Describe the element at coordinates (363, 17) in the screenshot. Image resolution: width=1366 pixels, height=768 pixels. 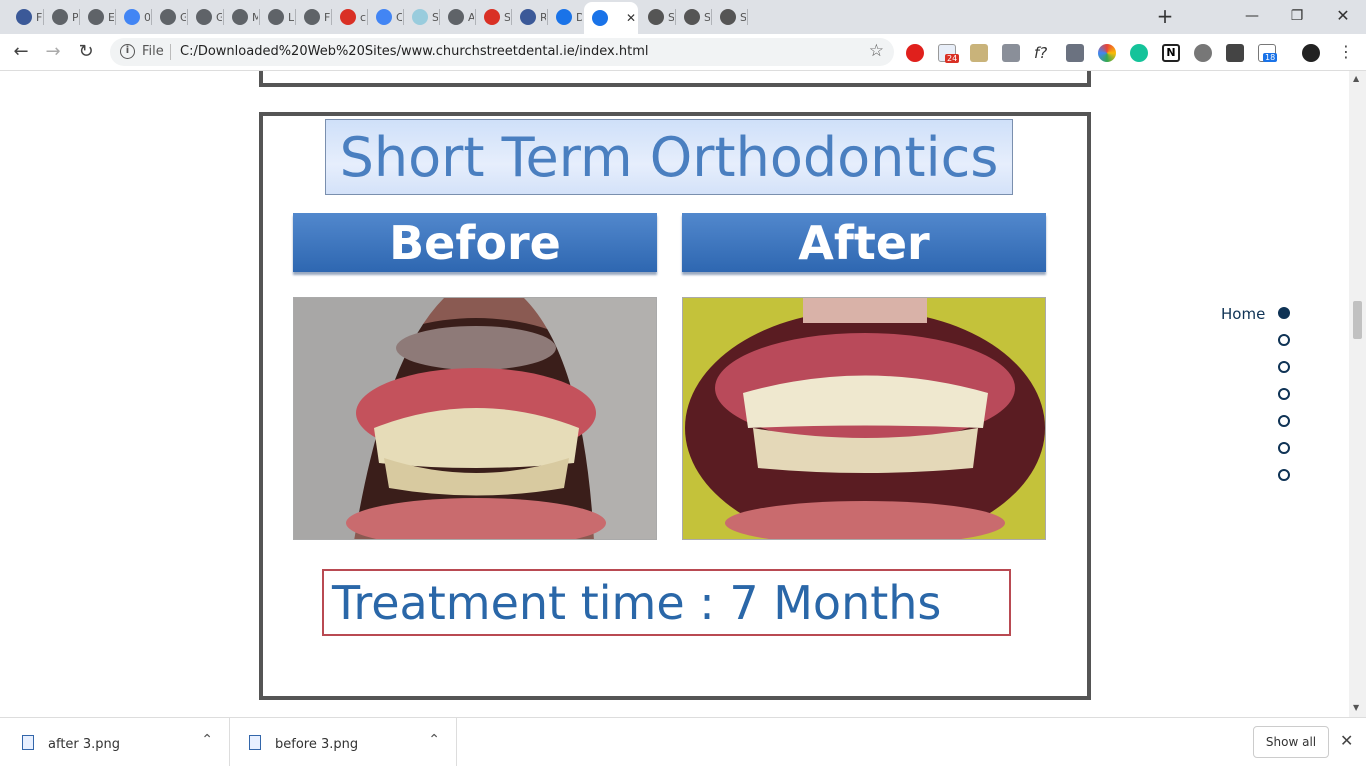
I see `tab-label: chu` at that location.